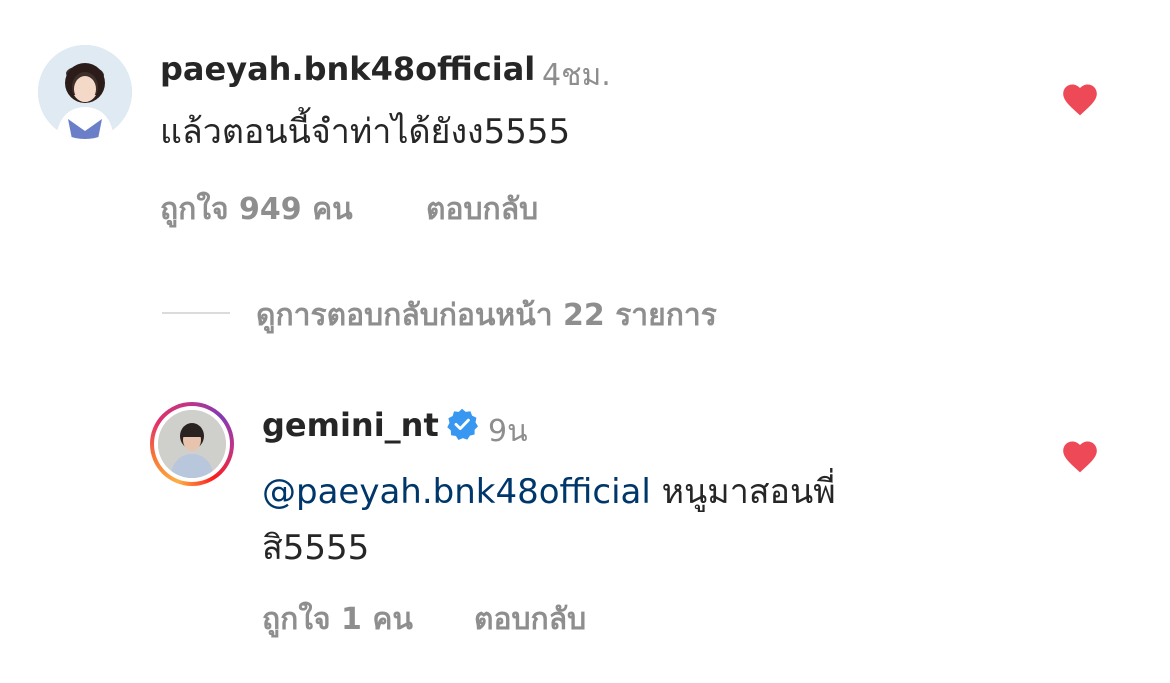 This screenshot has height=683, width=1170. I want to click on mention-link: @paeyah.bnk48official, so click(456, 492).